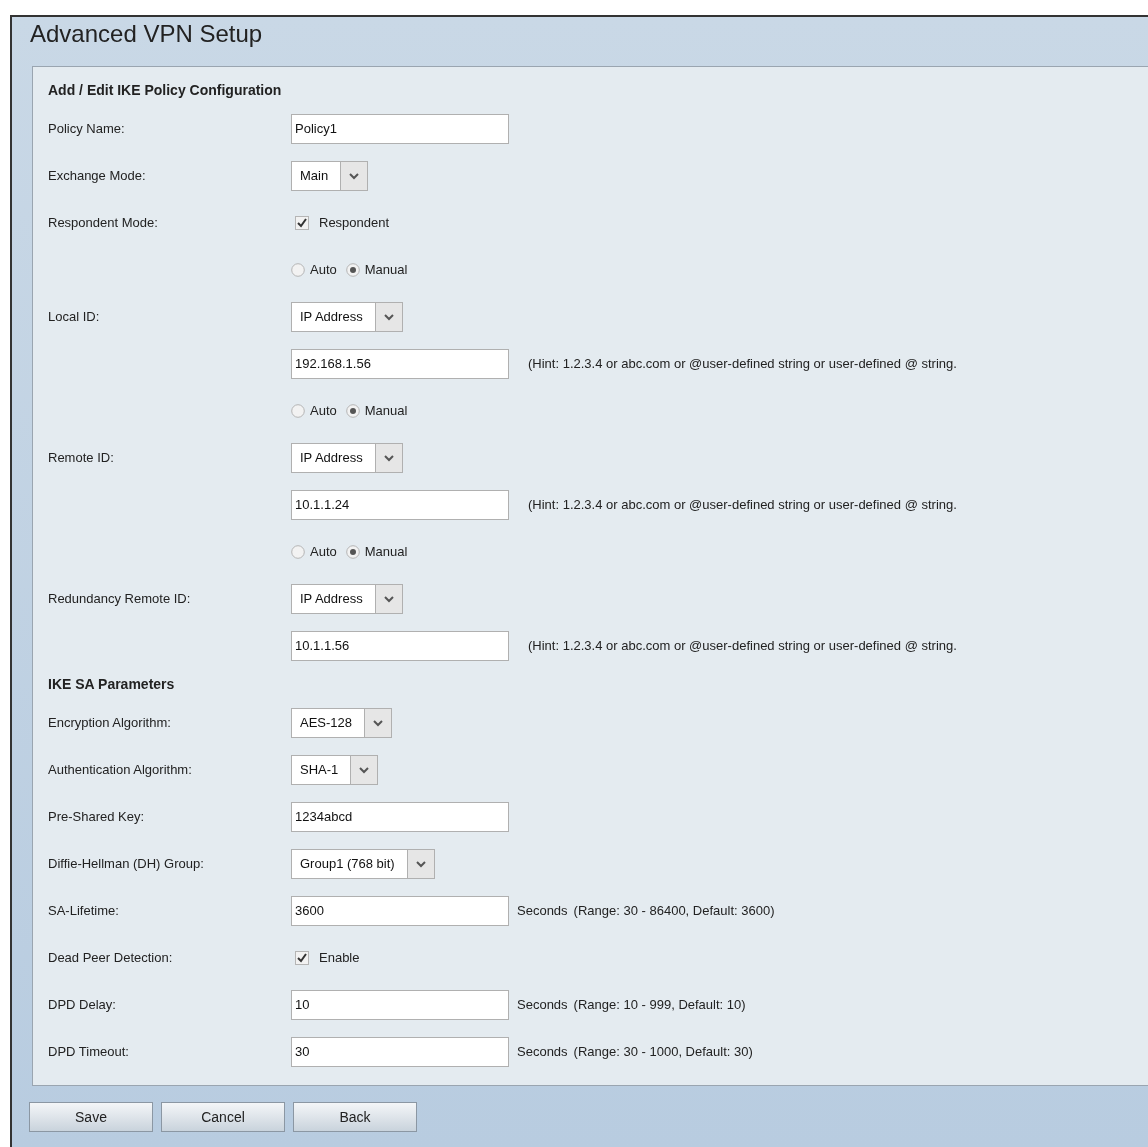 This screenshot has width=1148, height=1147. What do you see at coordinates (355, 1117) in the screenshot?
I see `action-button: Back` at bounding box center [355, 1117].